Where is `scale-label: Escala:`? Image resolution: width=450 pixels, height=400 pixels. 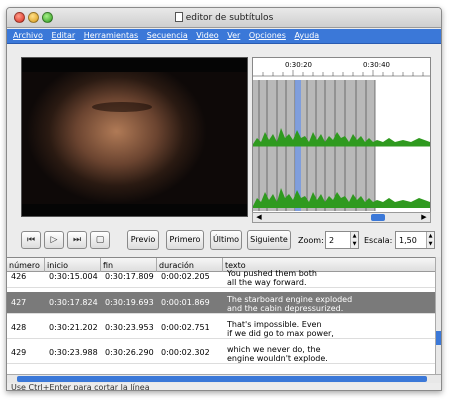 scale-label: Escala: is located at coordinates (378, 240).